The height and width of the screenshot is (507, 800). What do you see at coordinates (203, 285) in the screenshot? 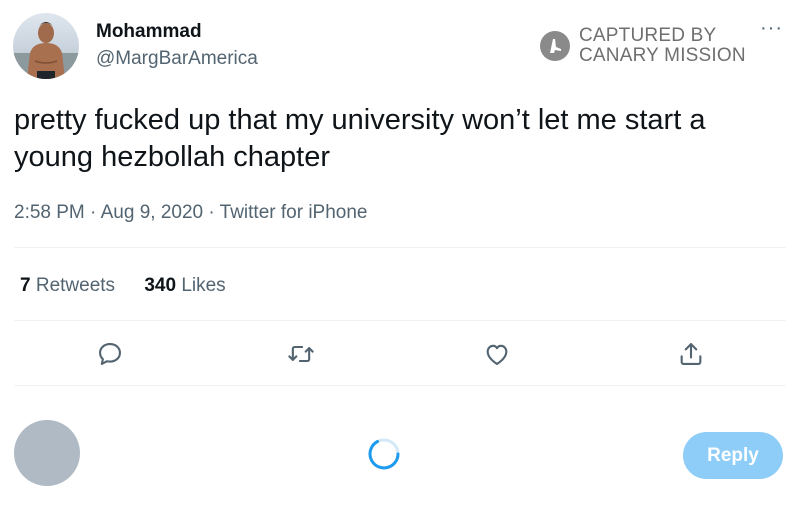
I see `likes-label: Likes` at bounding box center [203, 285].